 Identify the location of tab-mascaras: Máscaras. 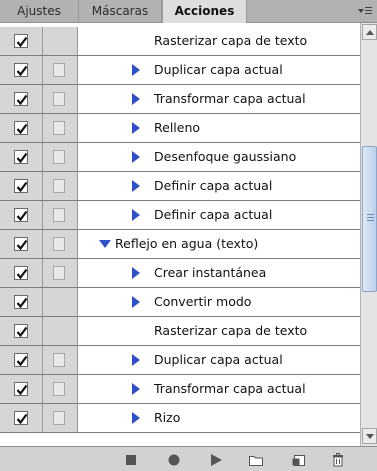
(120, 11).